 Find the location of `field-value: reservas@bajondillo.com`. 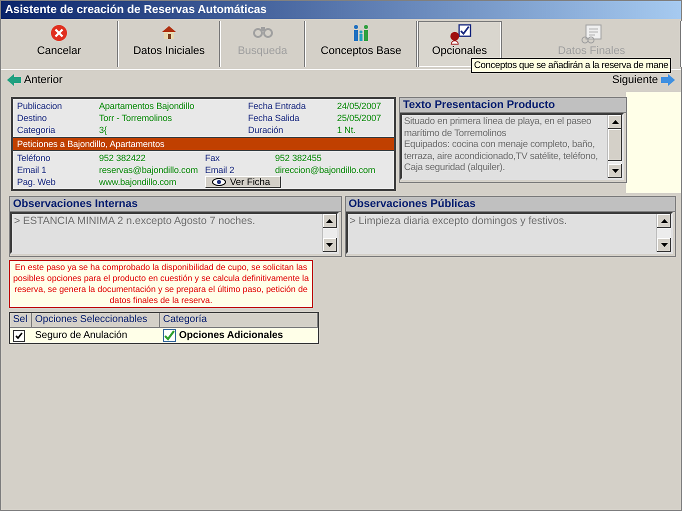

field-value: reservas@bajondillo.com is located at coordinates (149, 170).